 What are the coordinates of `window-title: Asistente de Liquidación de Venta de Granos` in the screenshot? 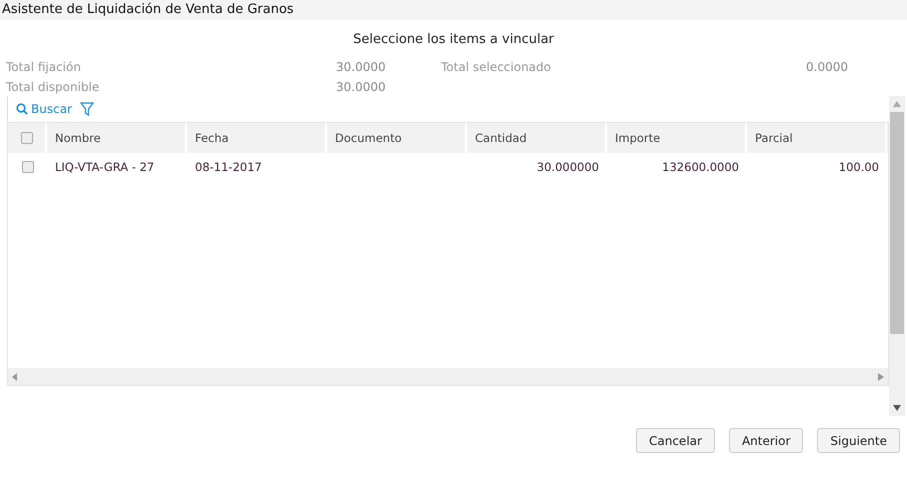 It's located at (453, 10).